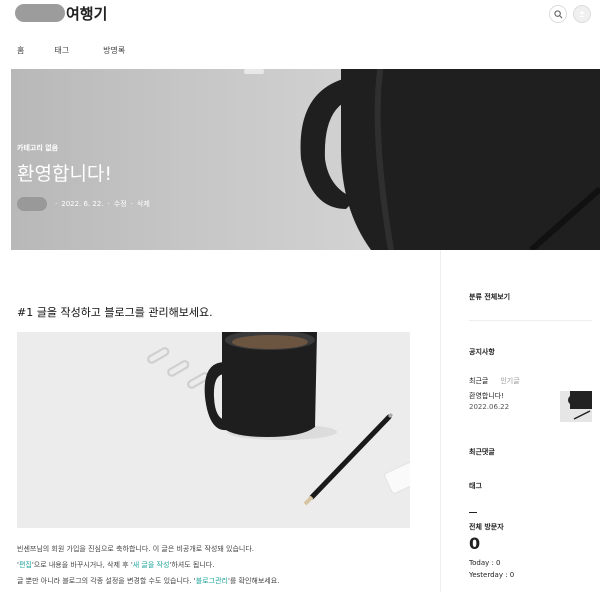  Describe the element at coordinates (530, 320) in the screenshot. I see `sidebar-divider-h` at that location.